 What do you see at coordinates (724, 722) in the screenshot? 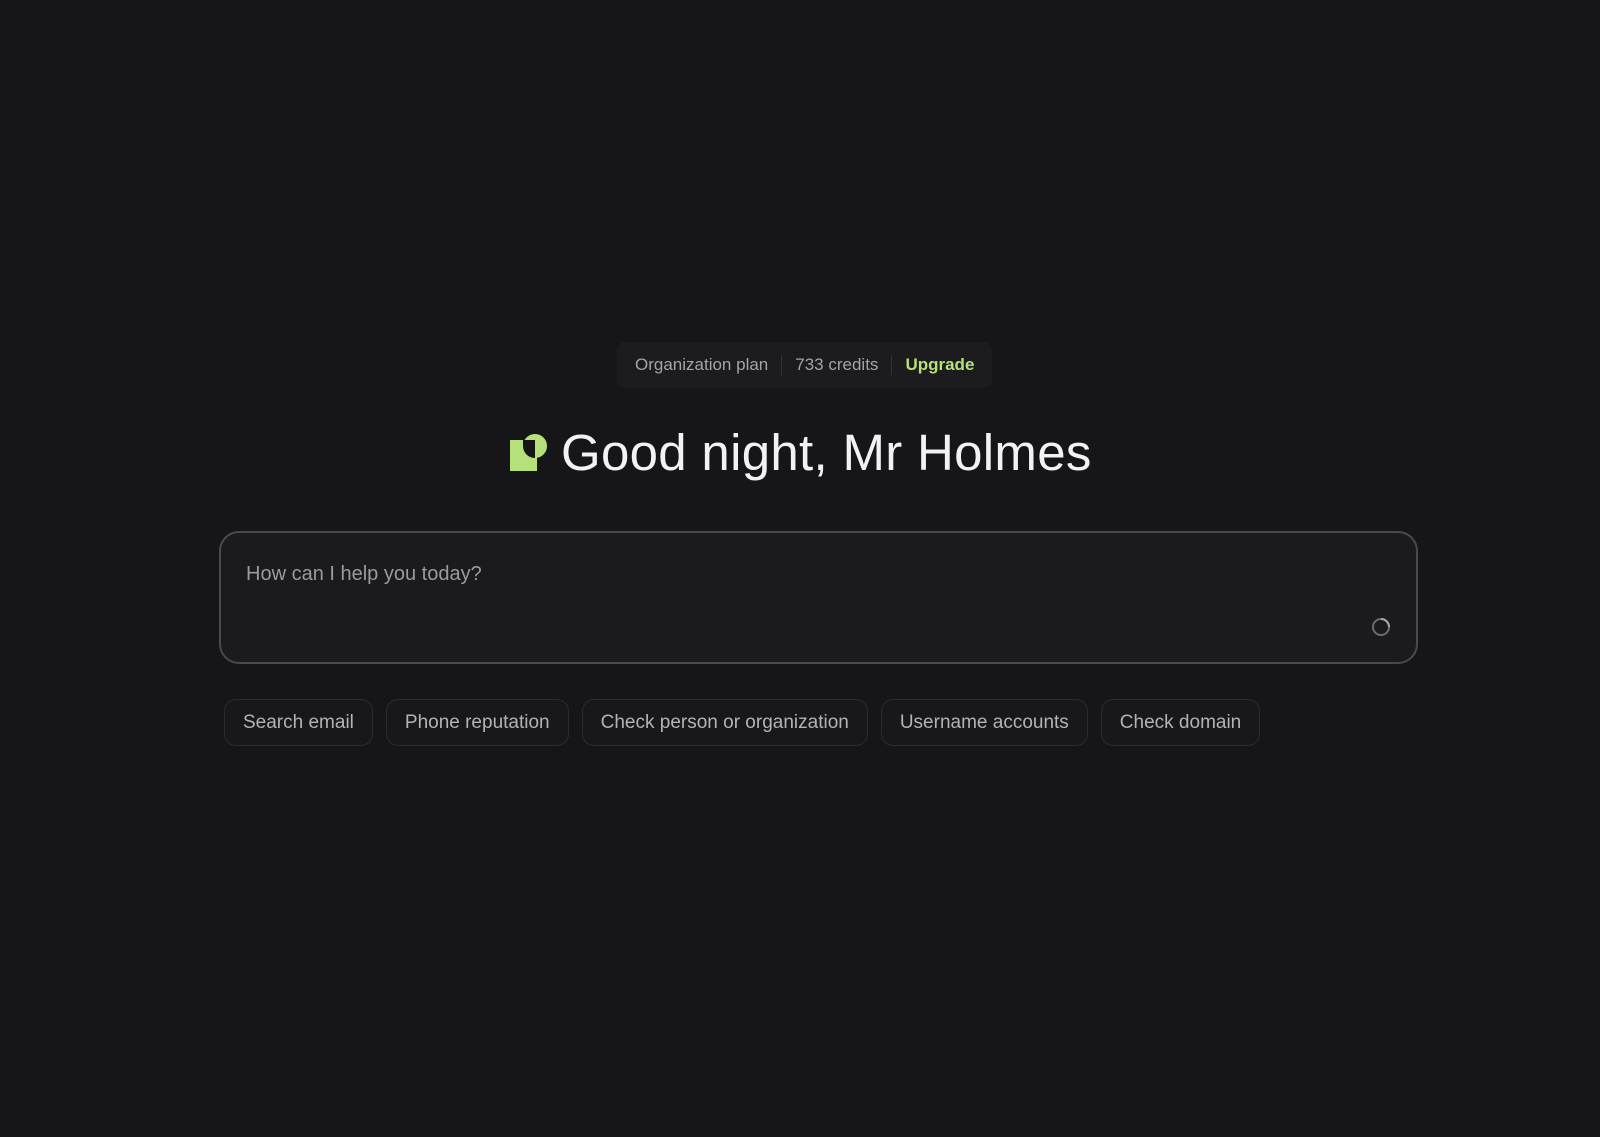
I see `chip-check-person-or-organization: Check person or organization` at bounding box center [724, 722].